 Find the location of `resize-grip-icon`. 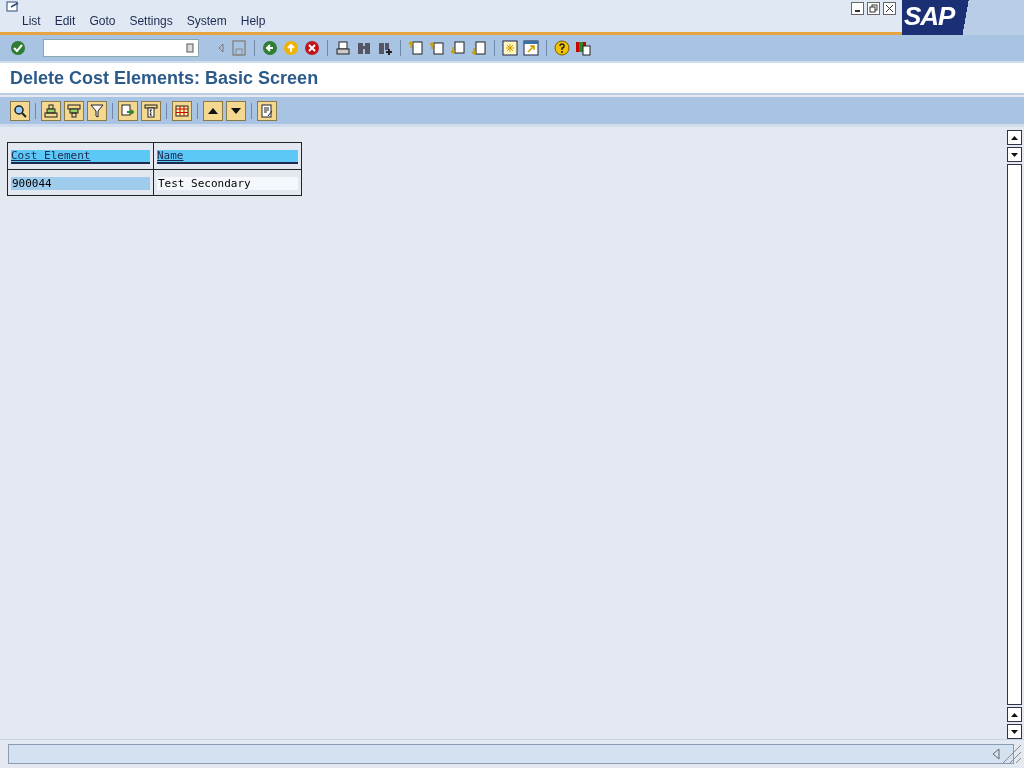

resize-grip-icon is located at coordinates (1012, 754).